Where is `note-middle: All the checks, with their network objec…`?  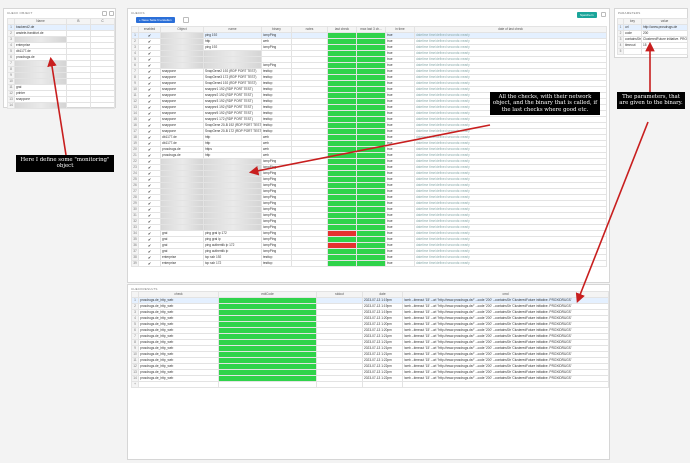 note-middle: All the checks, with their network objec… is located at coordinates (545, 104).